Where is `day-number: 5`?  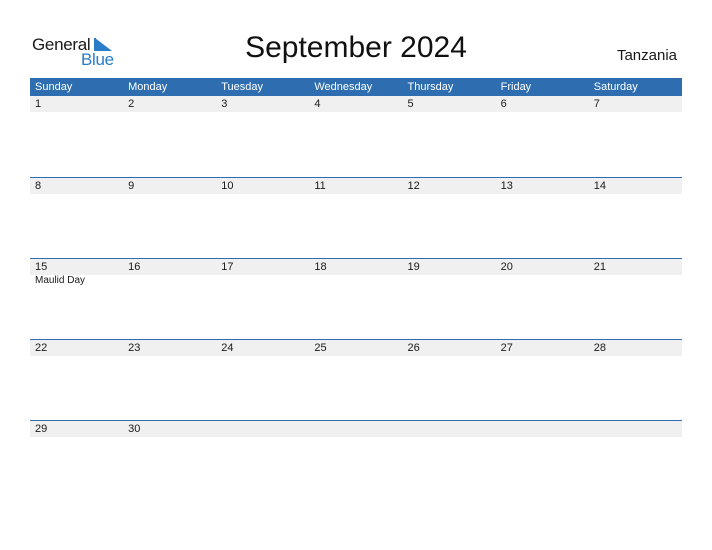
day-number: 5 is located at coordinates (410, 104).